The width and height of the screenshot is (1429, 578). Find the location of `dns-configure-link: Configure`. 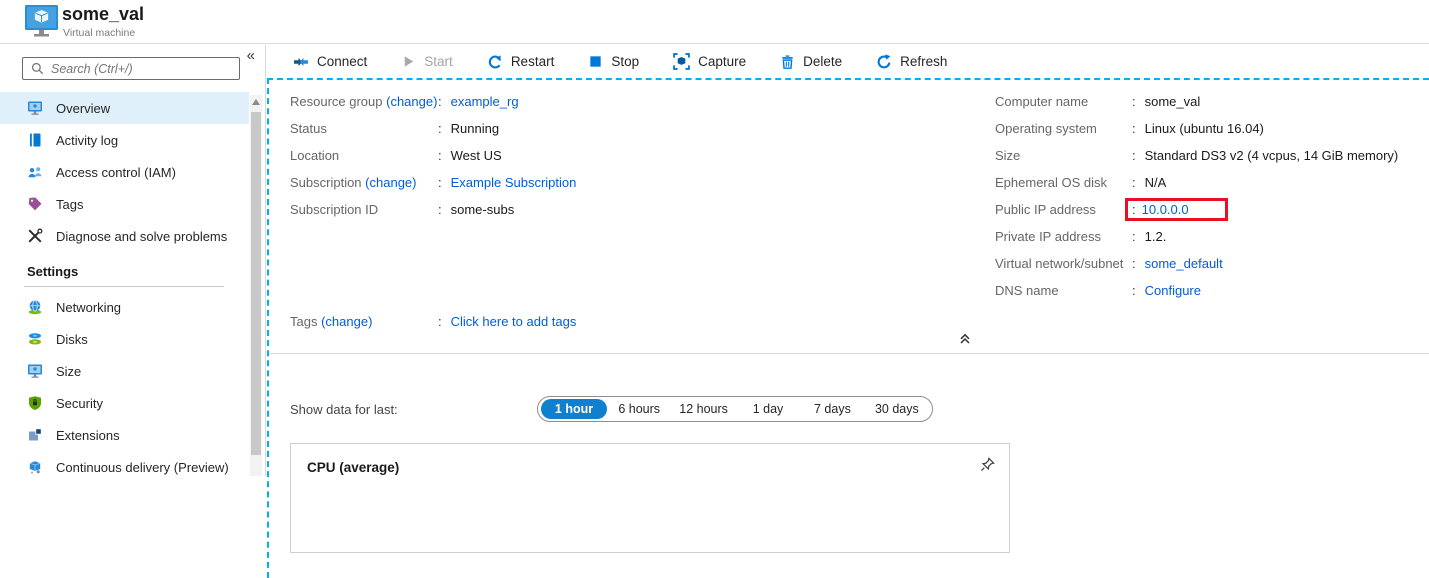

dns-configure-link: Configure is located at coordinates (1173, 290).